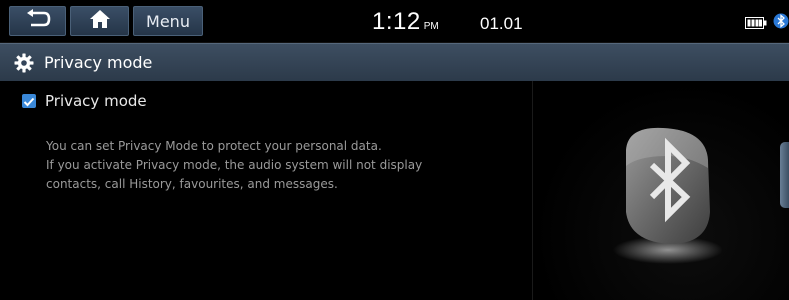  What do you see at coordinates (501, 23) in the screenshot?
I see `date: 01.01` at bounding box center [501, 23].